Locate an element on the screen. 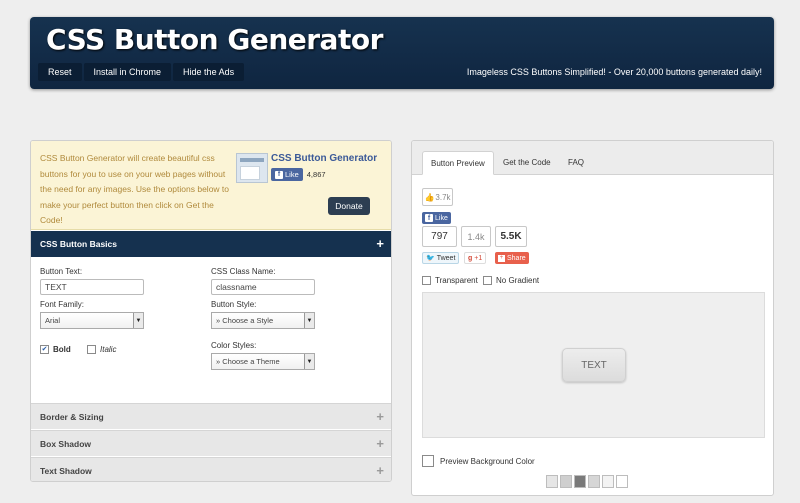 The width and height of the screenshot is (800, 503). tab-faq: FAQ is located at coordinates (576, 163).